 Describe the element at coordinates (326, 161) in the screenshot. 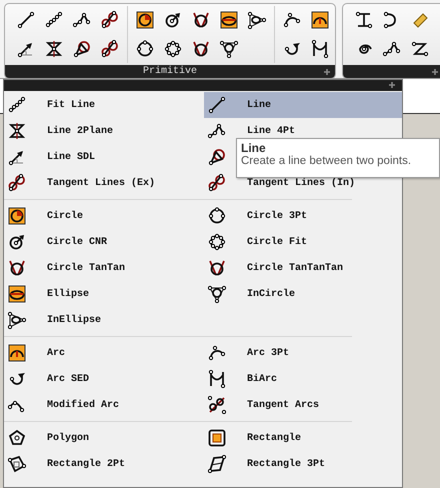

I see `tooltip-text: Create a line between two points.` at that location.